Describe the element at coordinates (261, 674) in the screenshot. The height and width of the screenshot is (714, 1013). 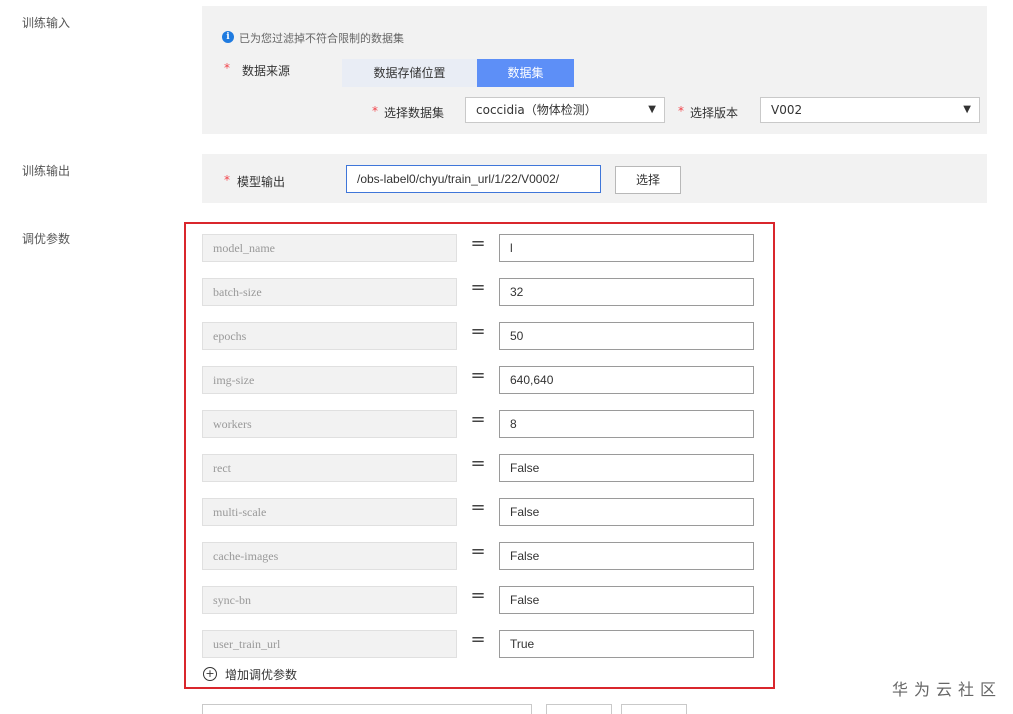
I see `add-param-link: 增加调优参数` at that location.